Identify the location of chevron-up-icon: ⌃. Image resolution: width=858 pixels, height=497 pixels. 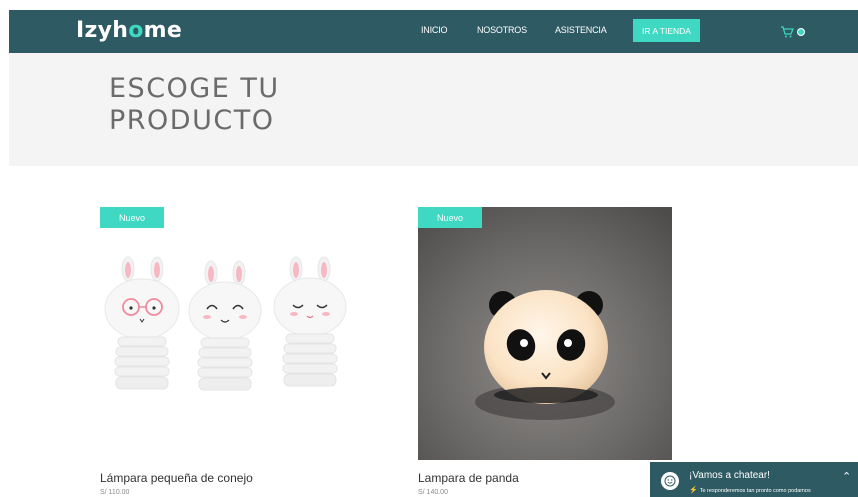
(846, 476).